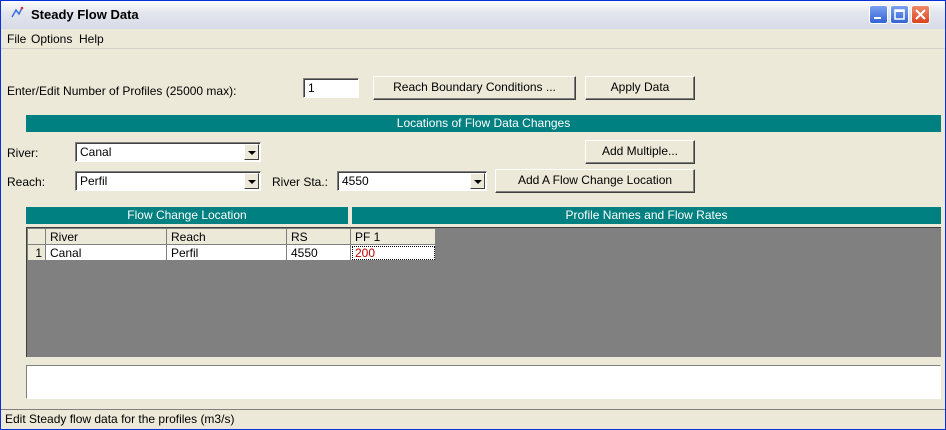  I want to click on river-value: Canal, so click(96, 152).